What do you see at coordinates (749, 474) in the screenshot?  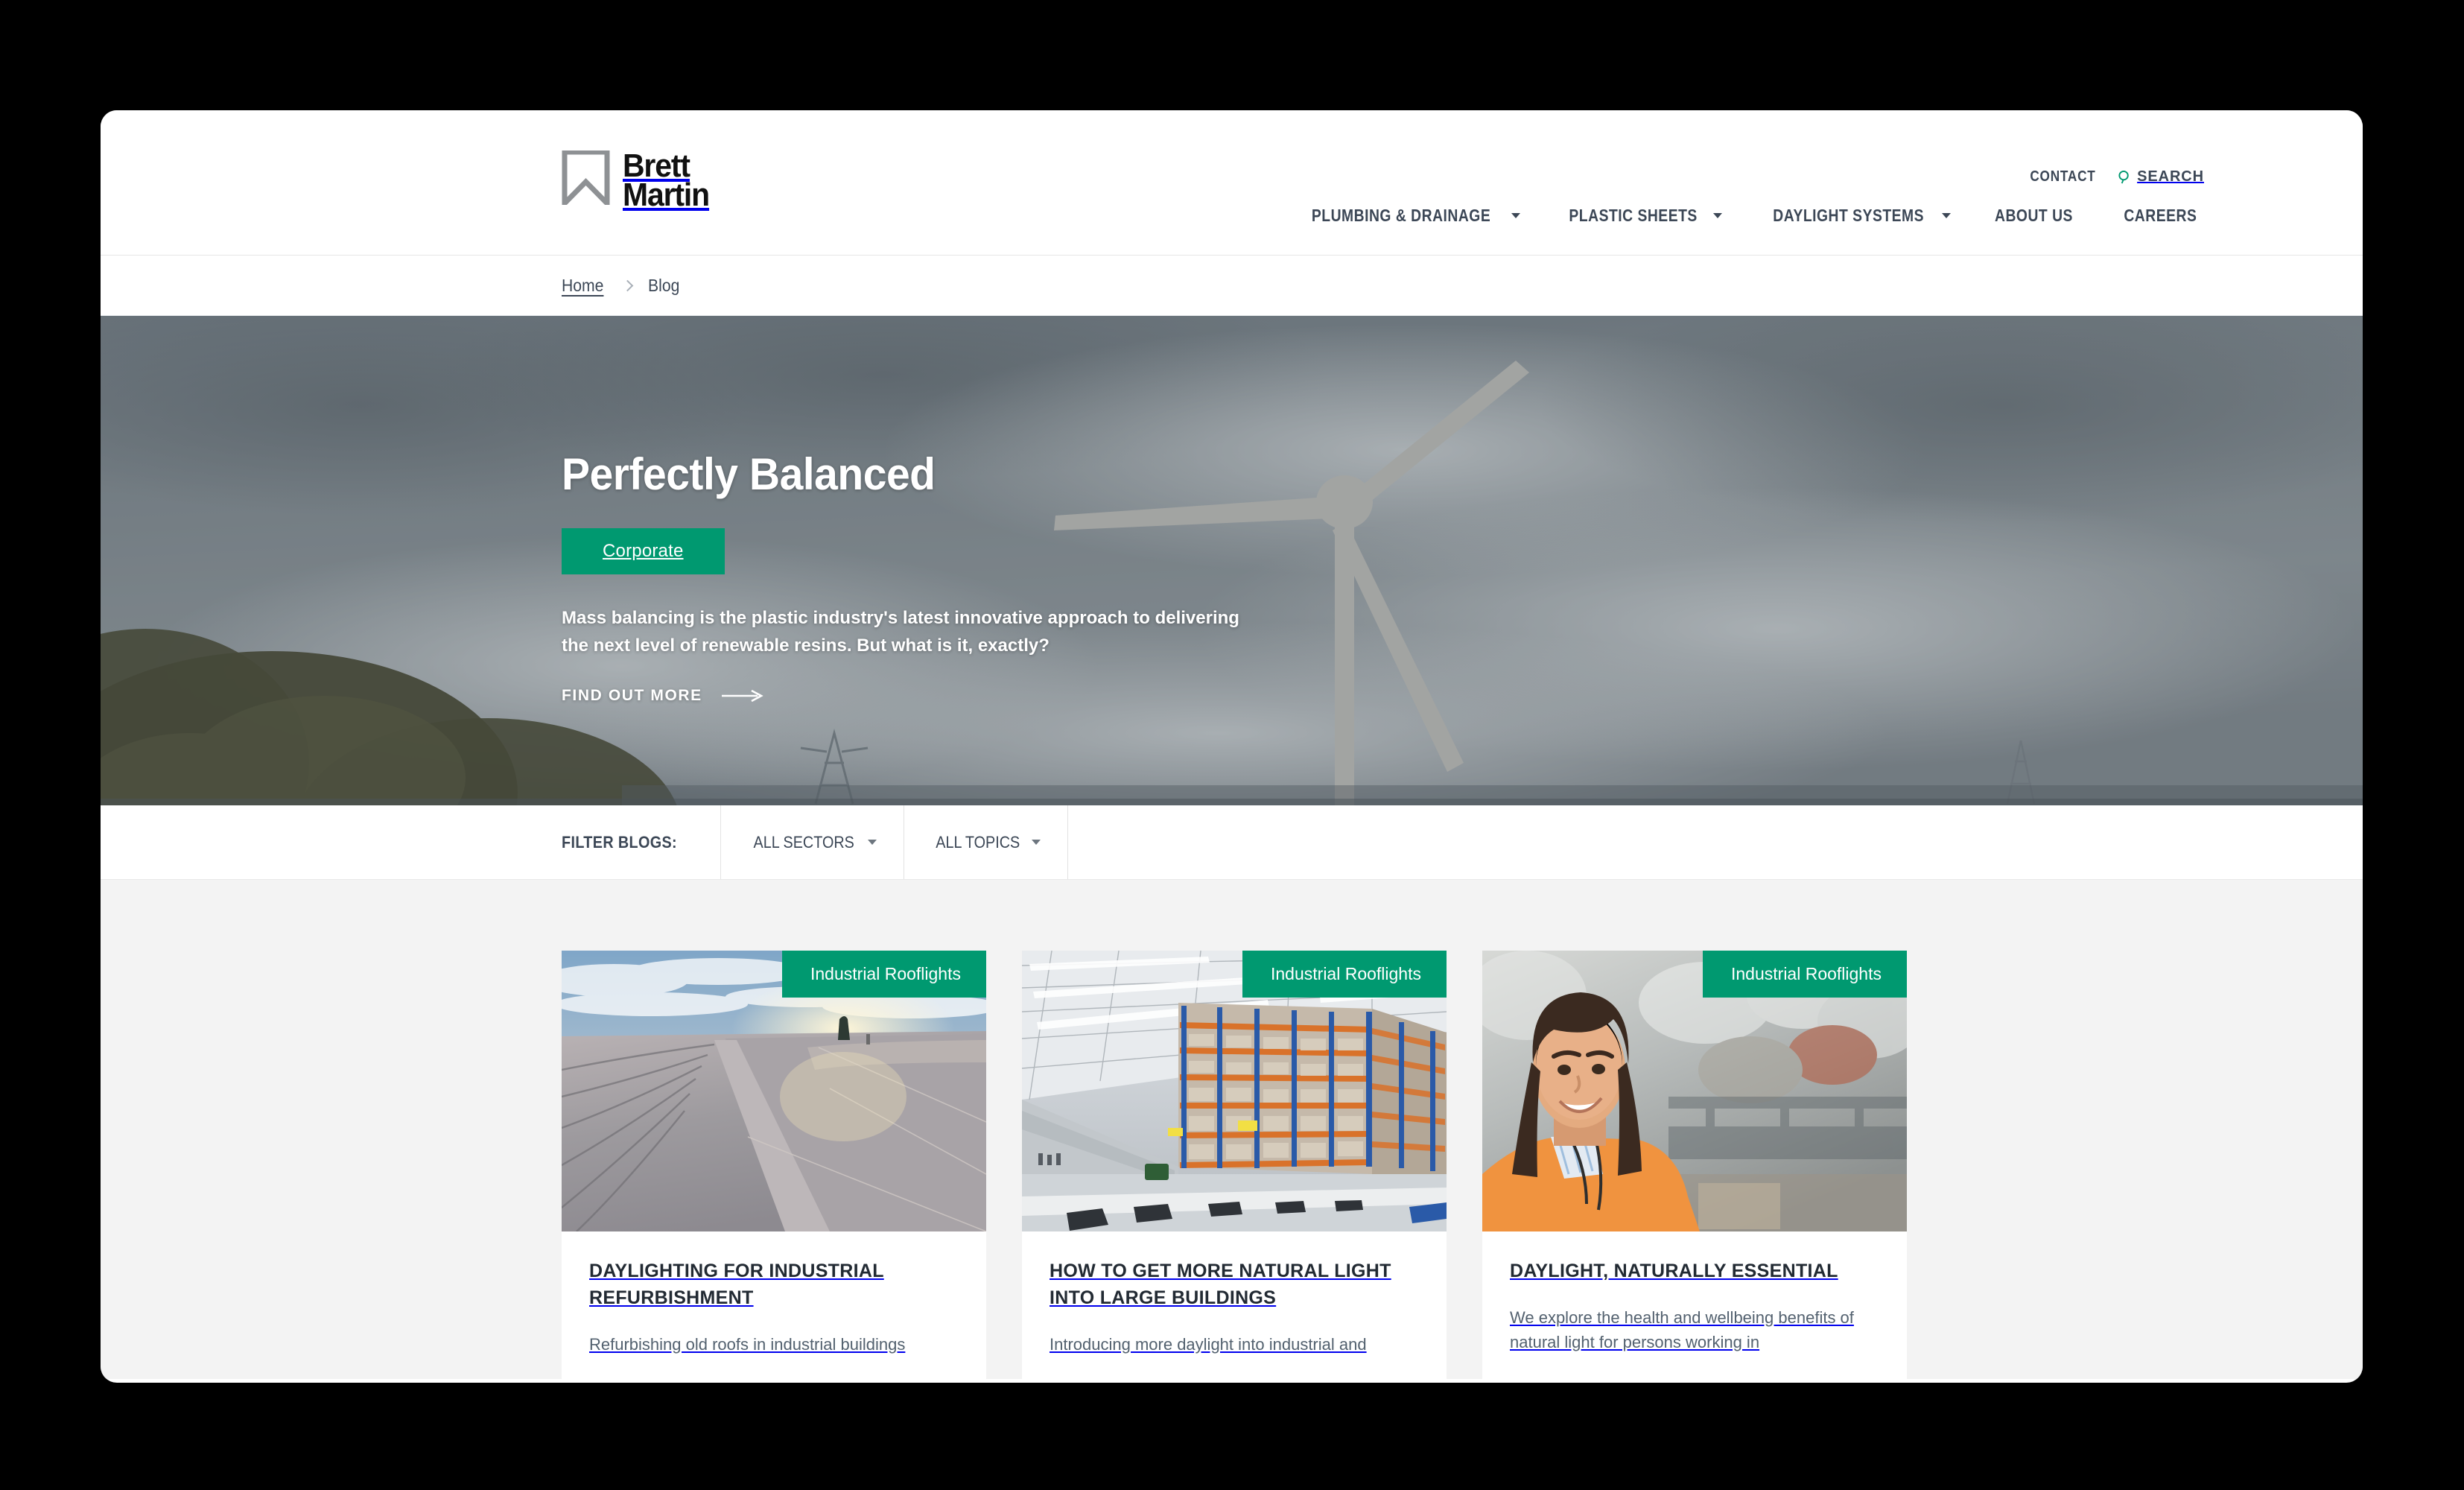 I see `hero-title: Perfectly Balanced` at bounding box center [749, 474].